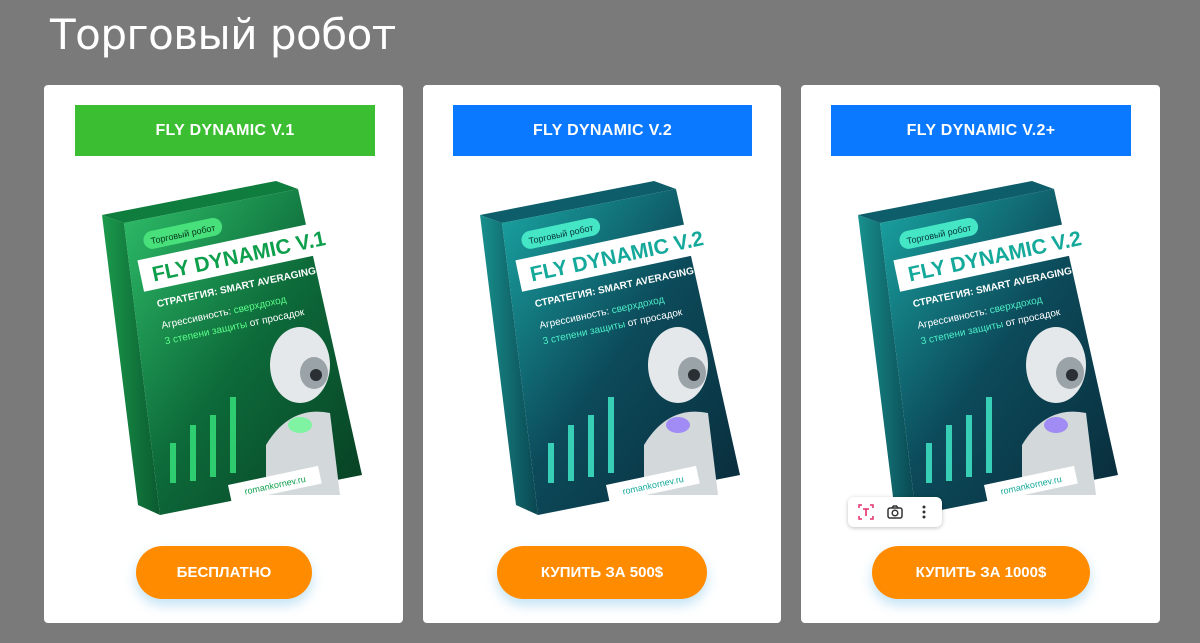 The height and width of the screenshot is (643, 1200). Describe the element at coordinates (223, 34) in the screenshot. I see `page-title: Торговый робот` at that location.